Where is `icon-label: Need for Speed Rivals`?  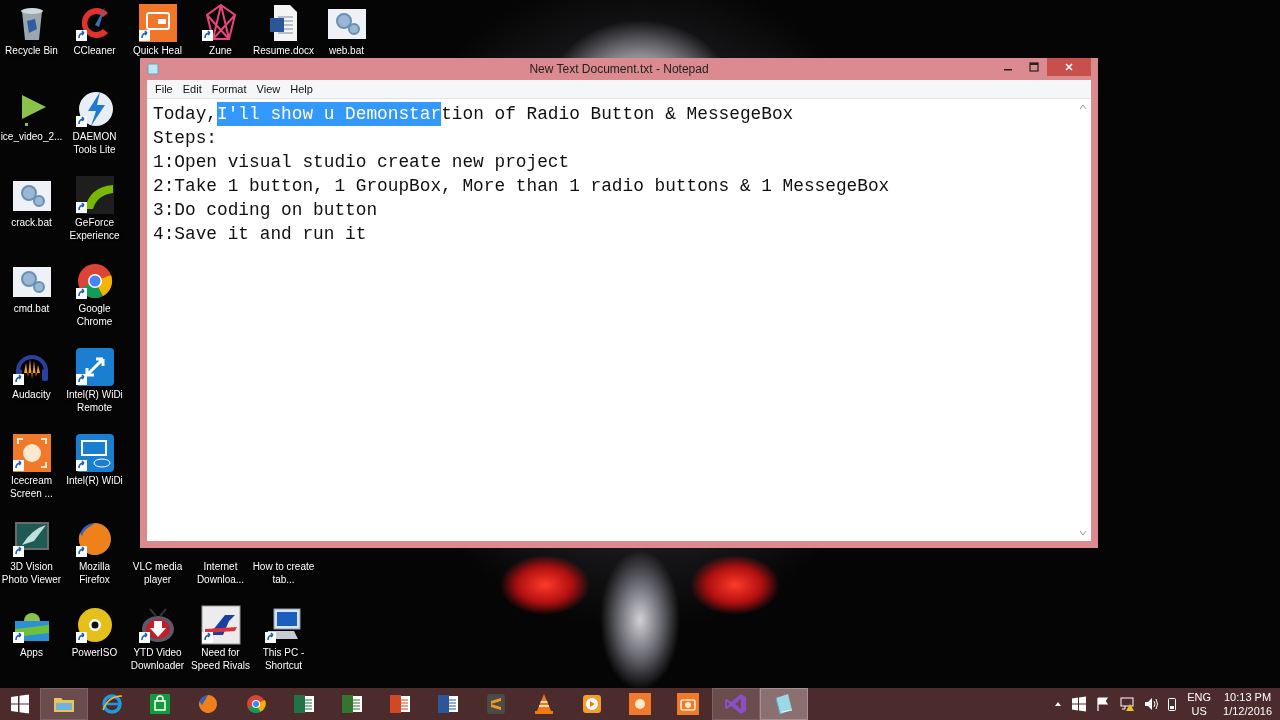 icon-label: Need for Speed Rivals is located at coordinates (220, 659).